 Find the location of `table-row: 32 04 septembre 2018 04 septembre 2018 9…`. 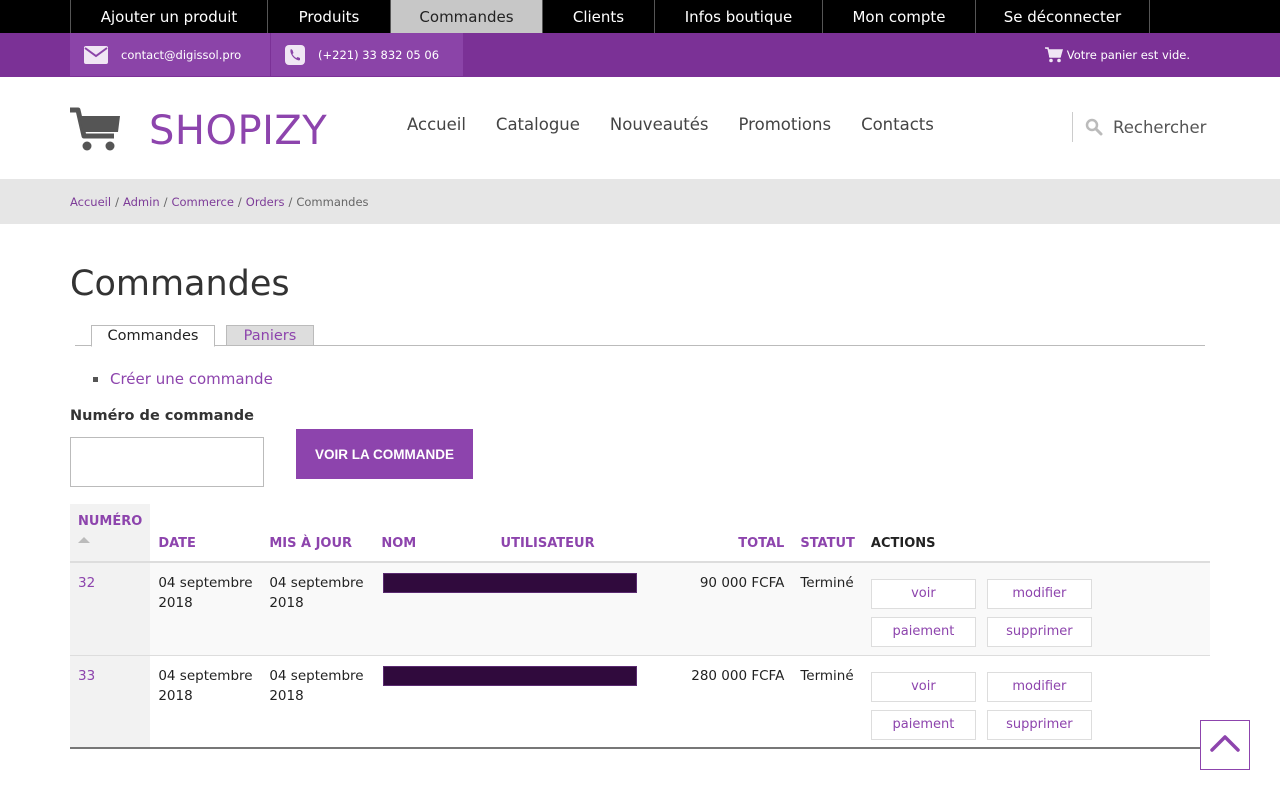

table-row: 32 04 septembre 2018 04 septembre 2018 9… is located at coordinates (640, 608).